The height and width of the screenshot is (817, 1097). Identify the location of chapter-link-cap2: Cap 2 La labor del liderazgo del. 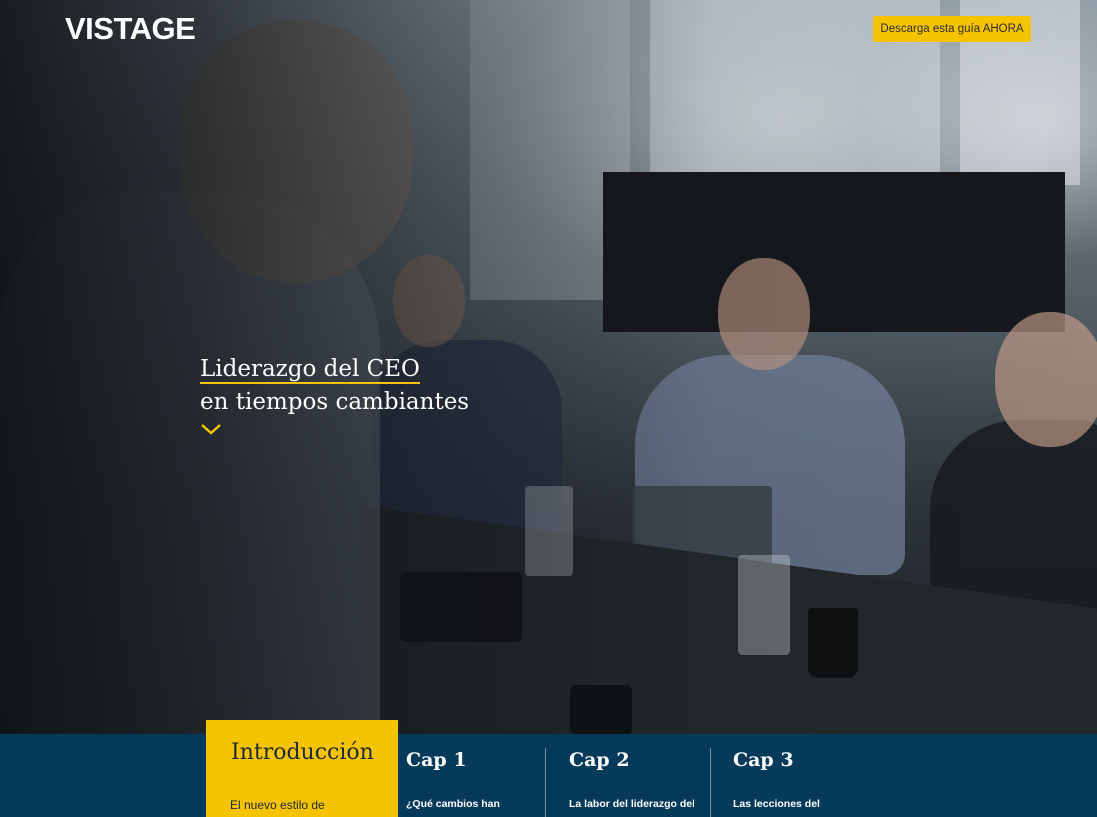
(635, 775).